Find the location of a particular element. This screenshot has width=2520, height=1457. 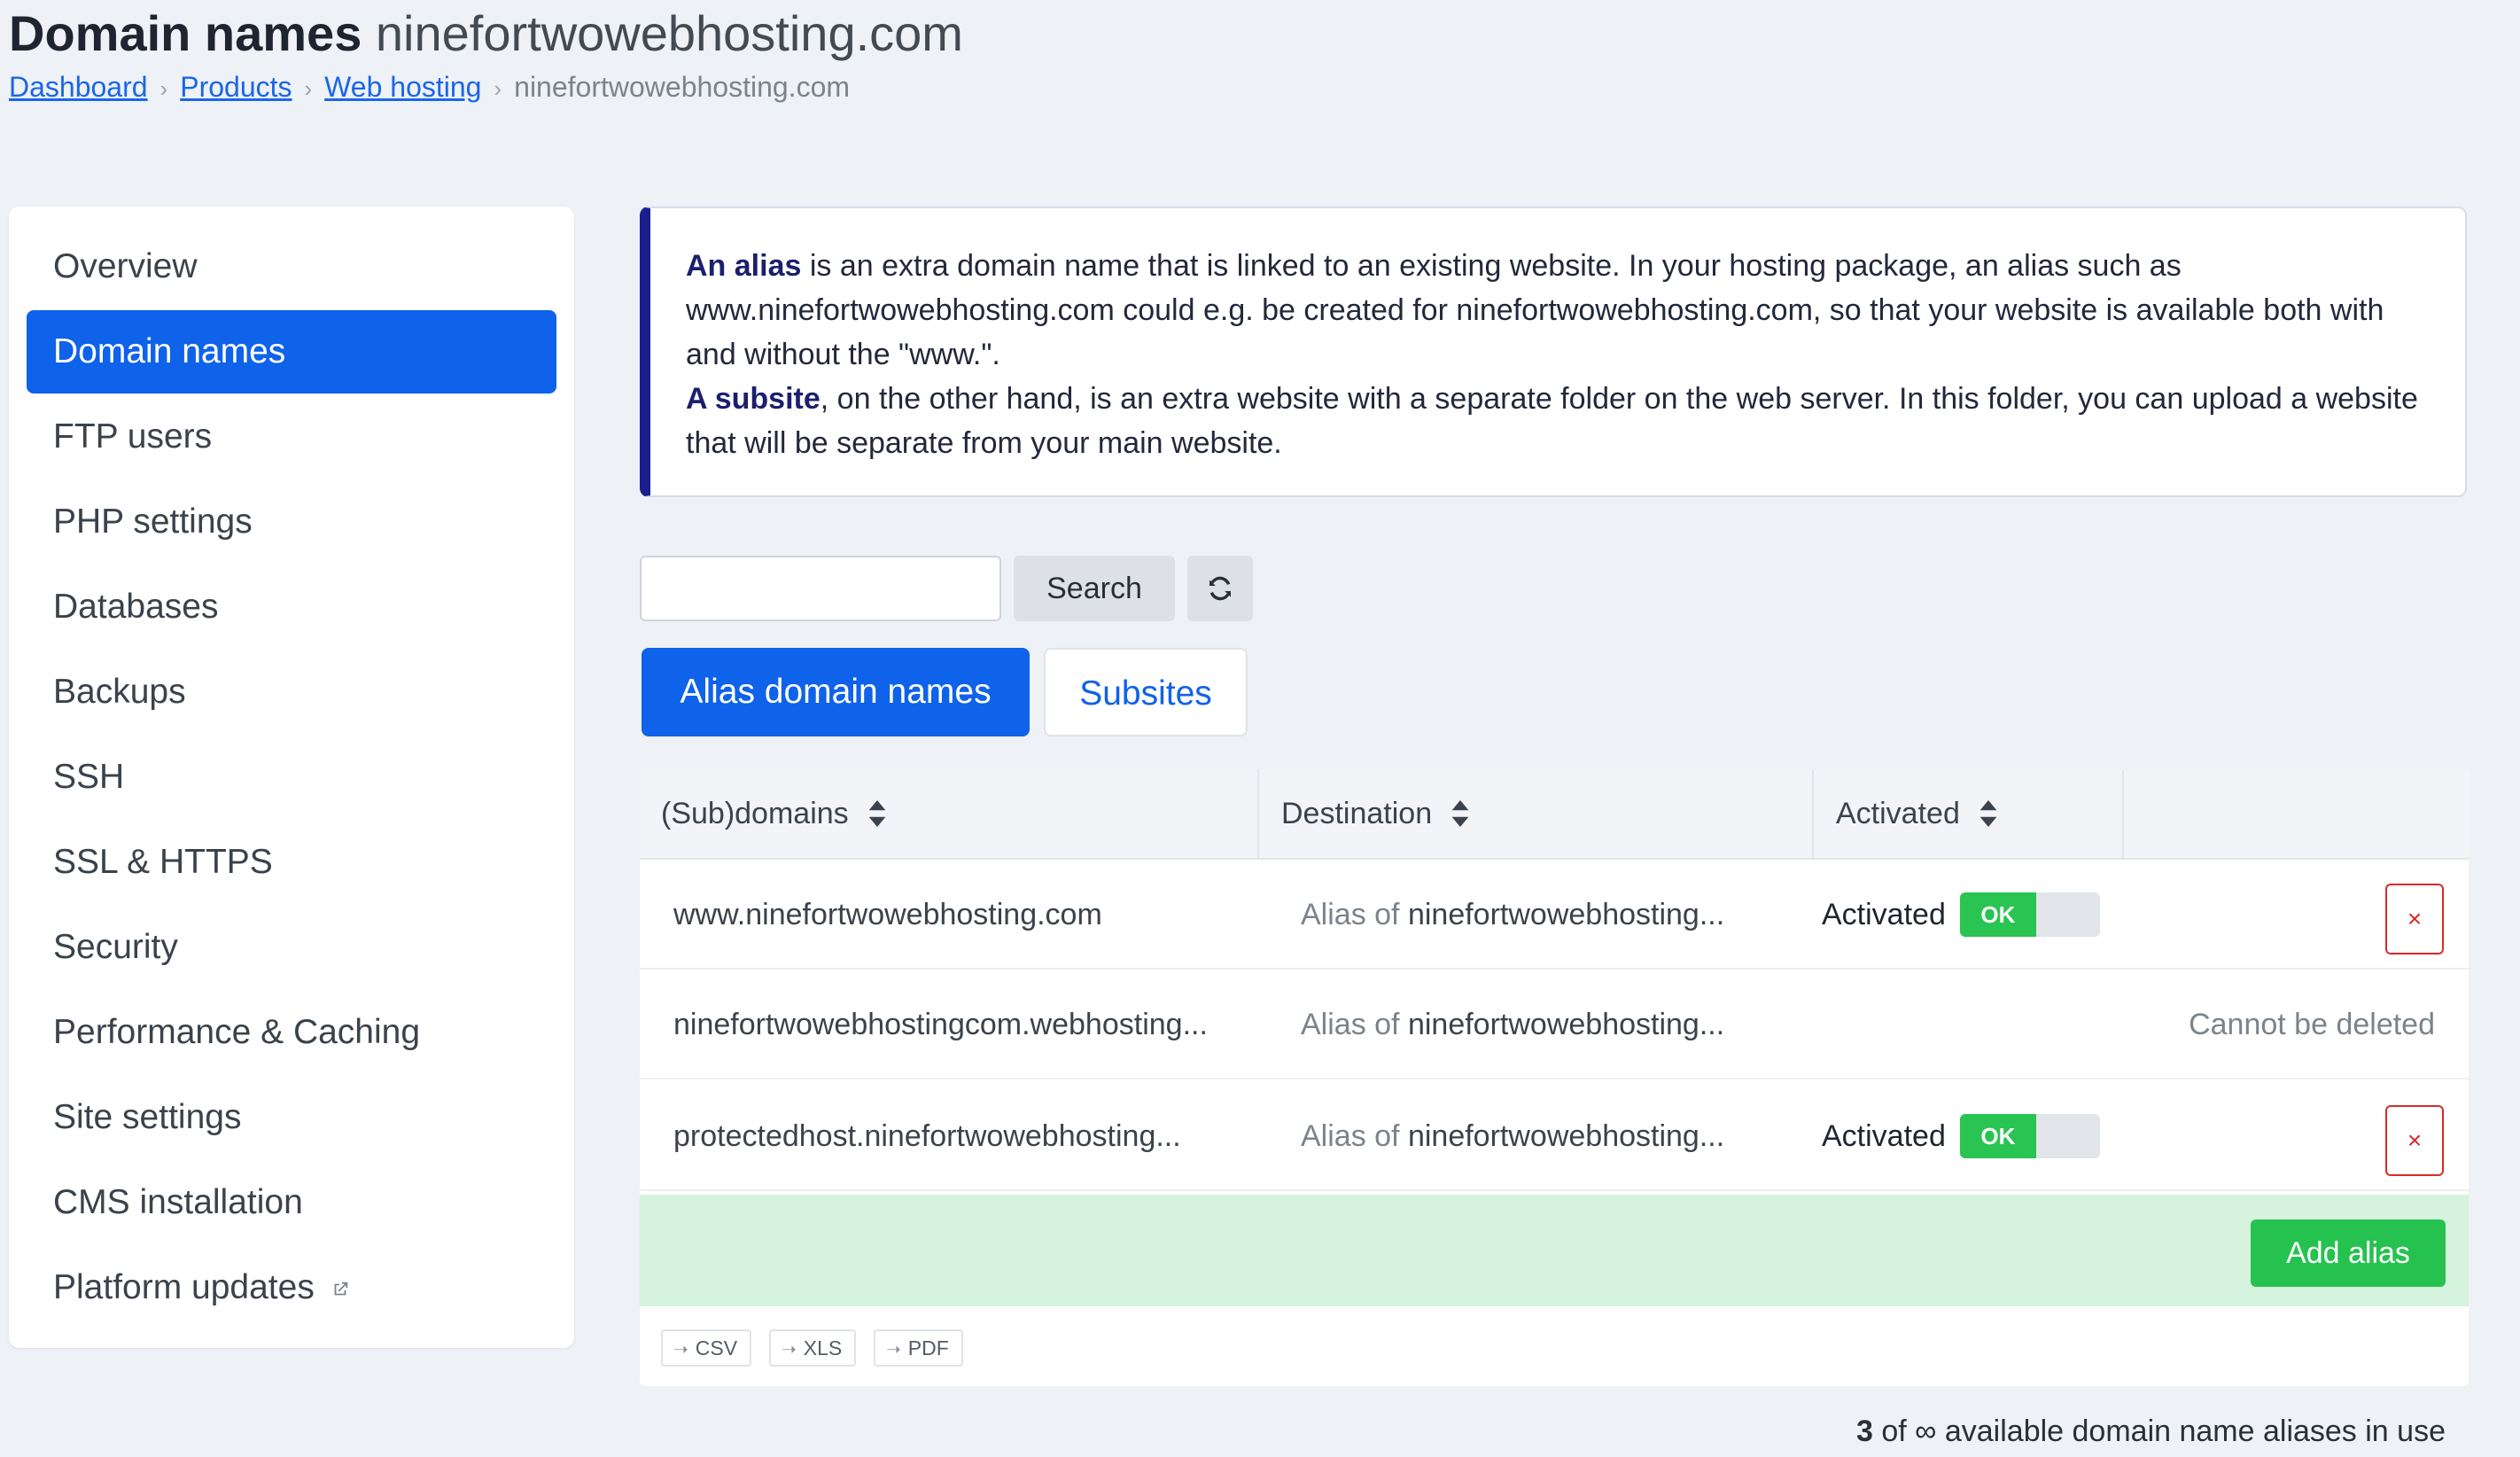

sidebar-item-php-settings: PHP settings is located at coordinates (291, 522).